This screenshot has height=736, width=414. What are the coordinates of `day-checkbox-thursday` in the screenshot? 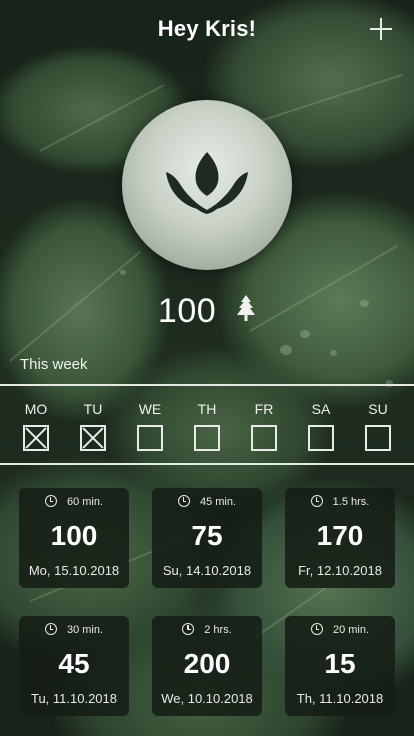 It's located at (207, 438).